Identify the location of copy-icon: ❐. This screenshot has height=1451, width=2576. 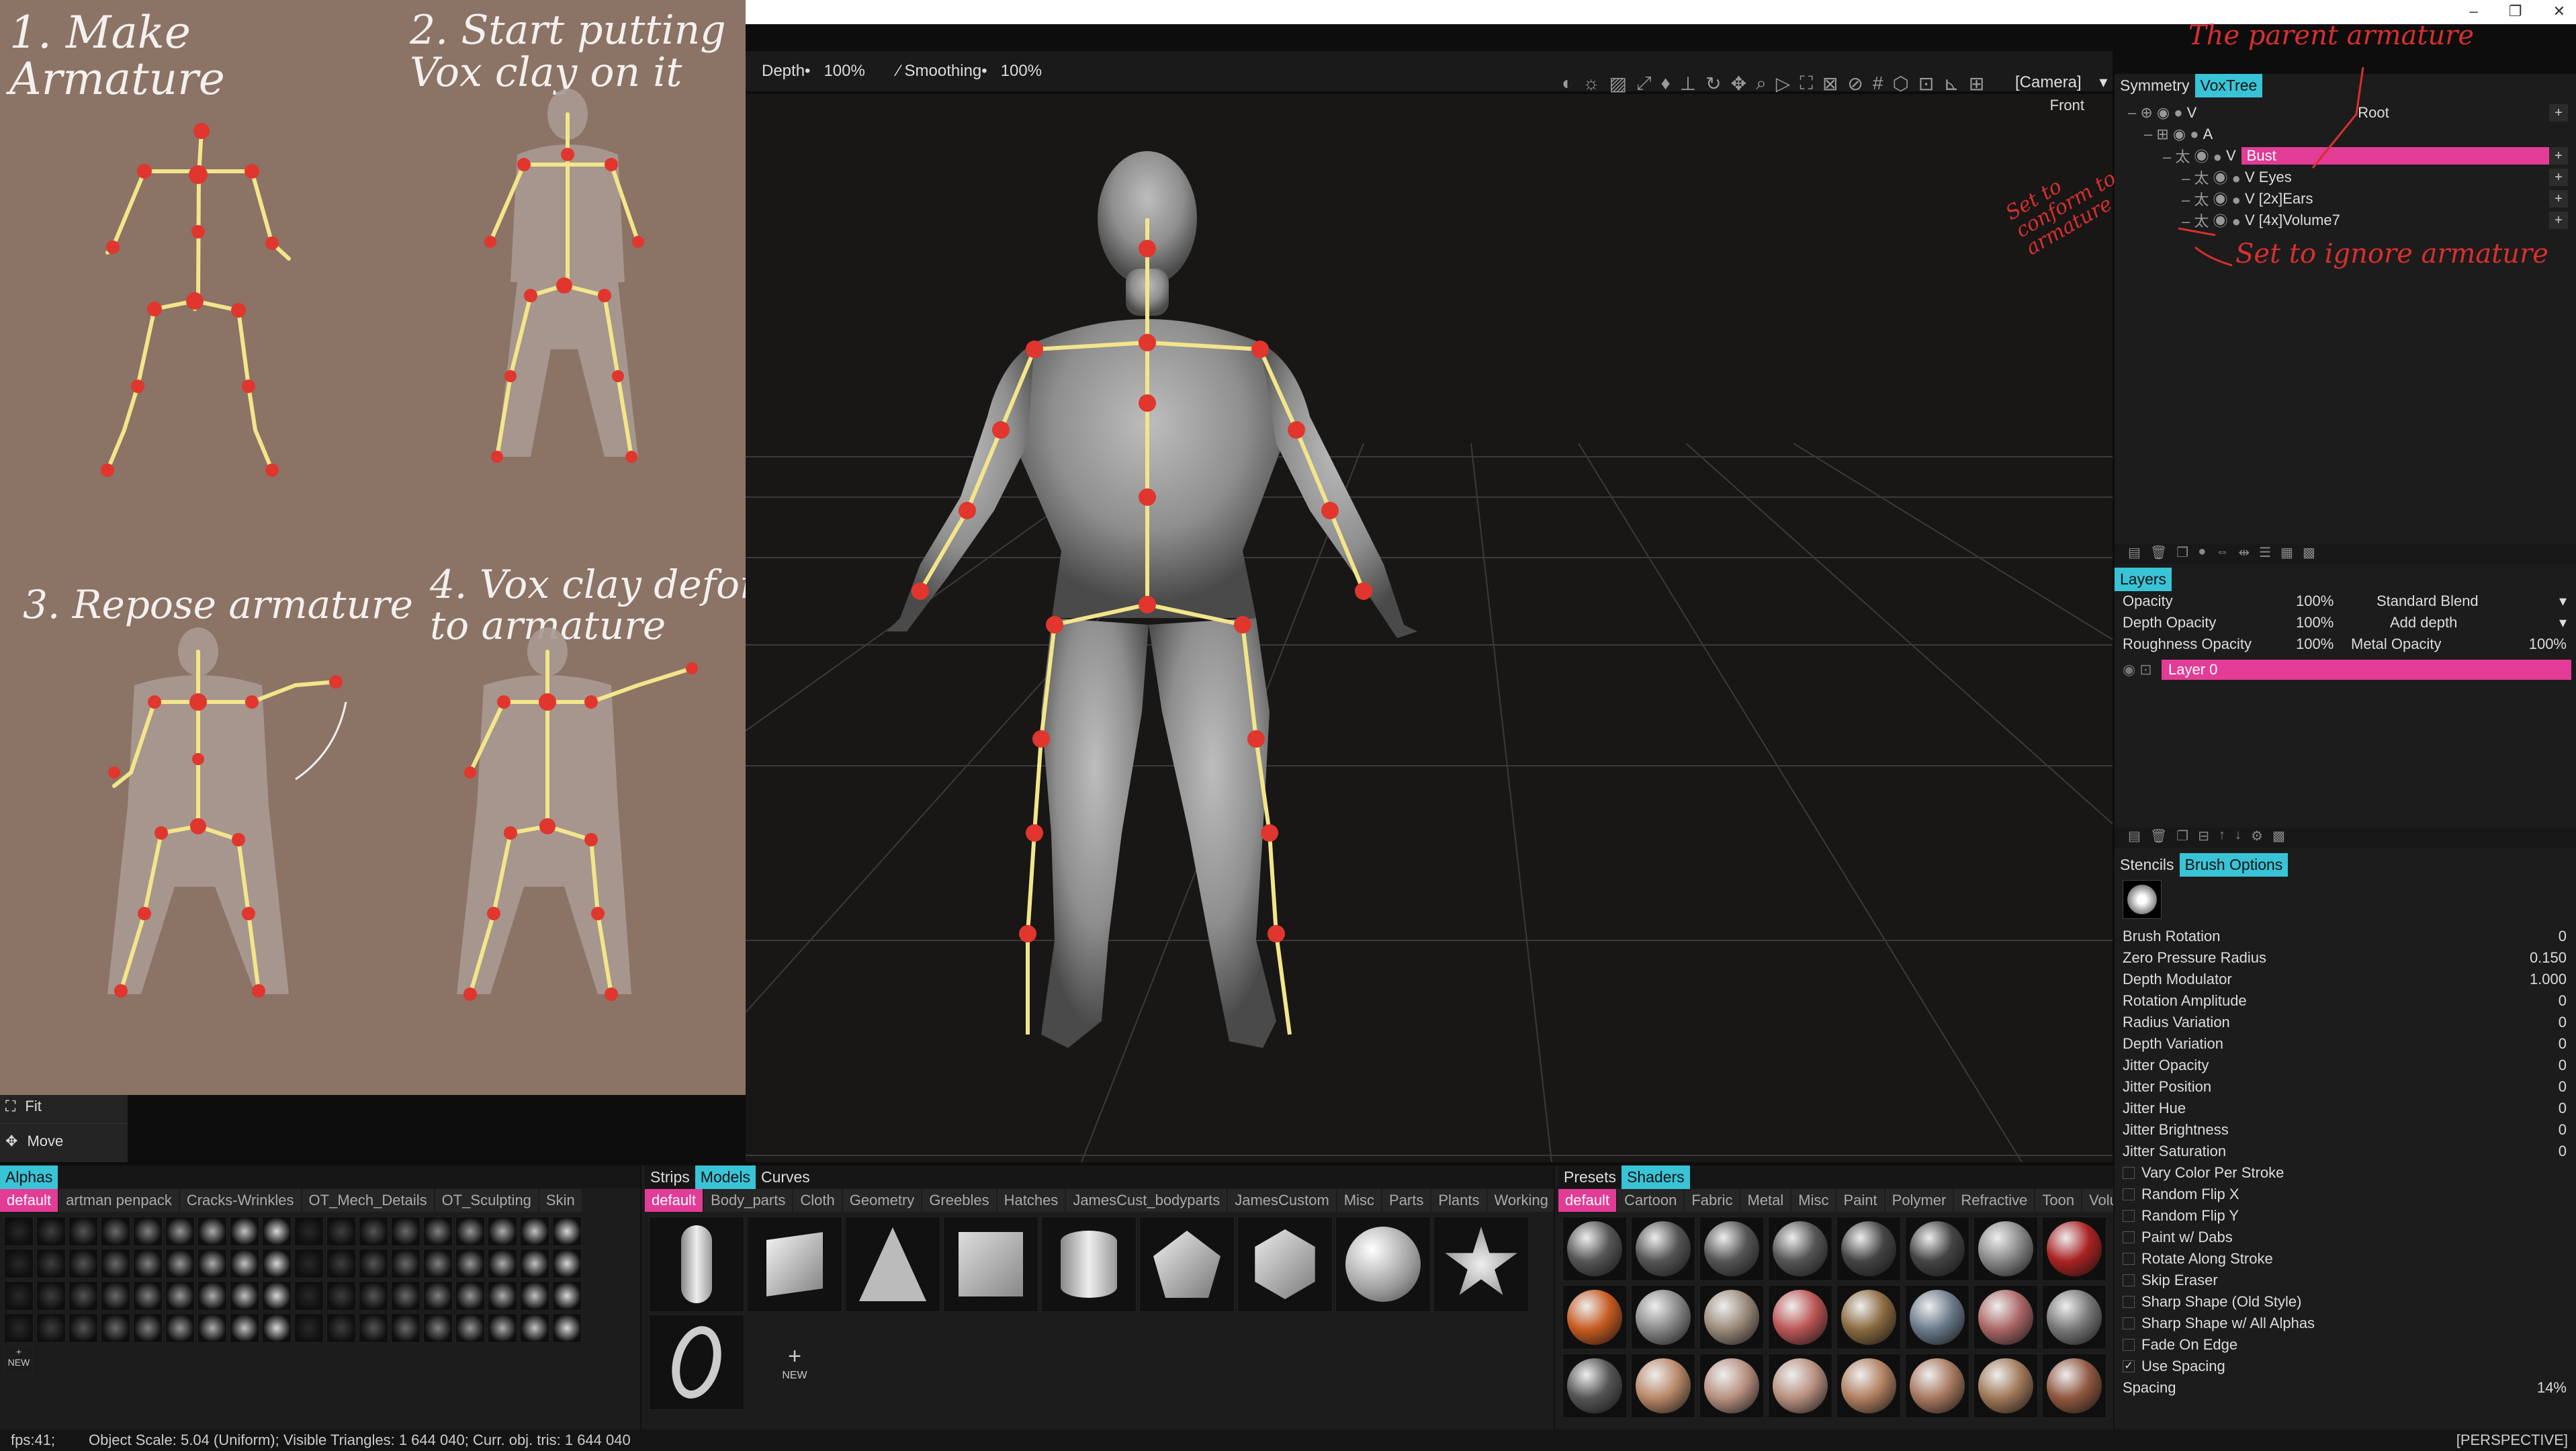
(2182, 838).